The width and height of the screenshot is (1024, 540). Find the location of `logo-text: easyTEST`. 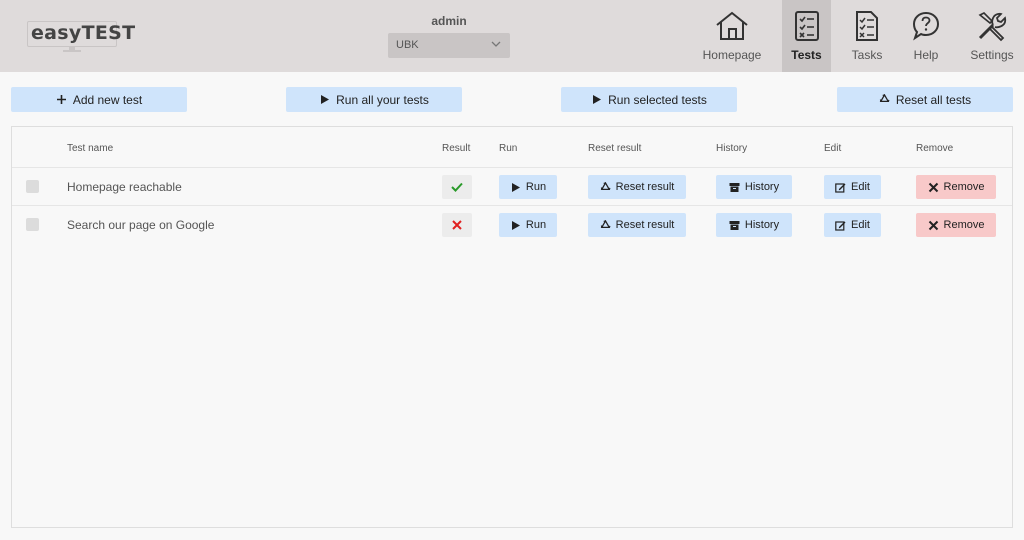

logo-text: easyTEST is located at coordinates (83, 33).